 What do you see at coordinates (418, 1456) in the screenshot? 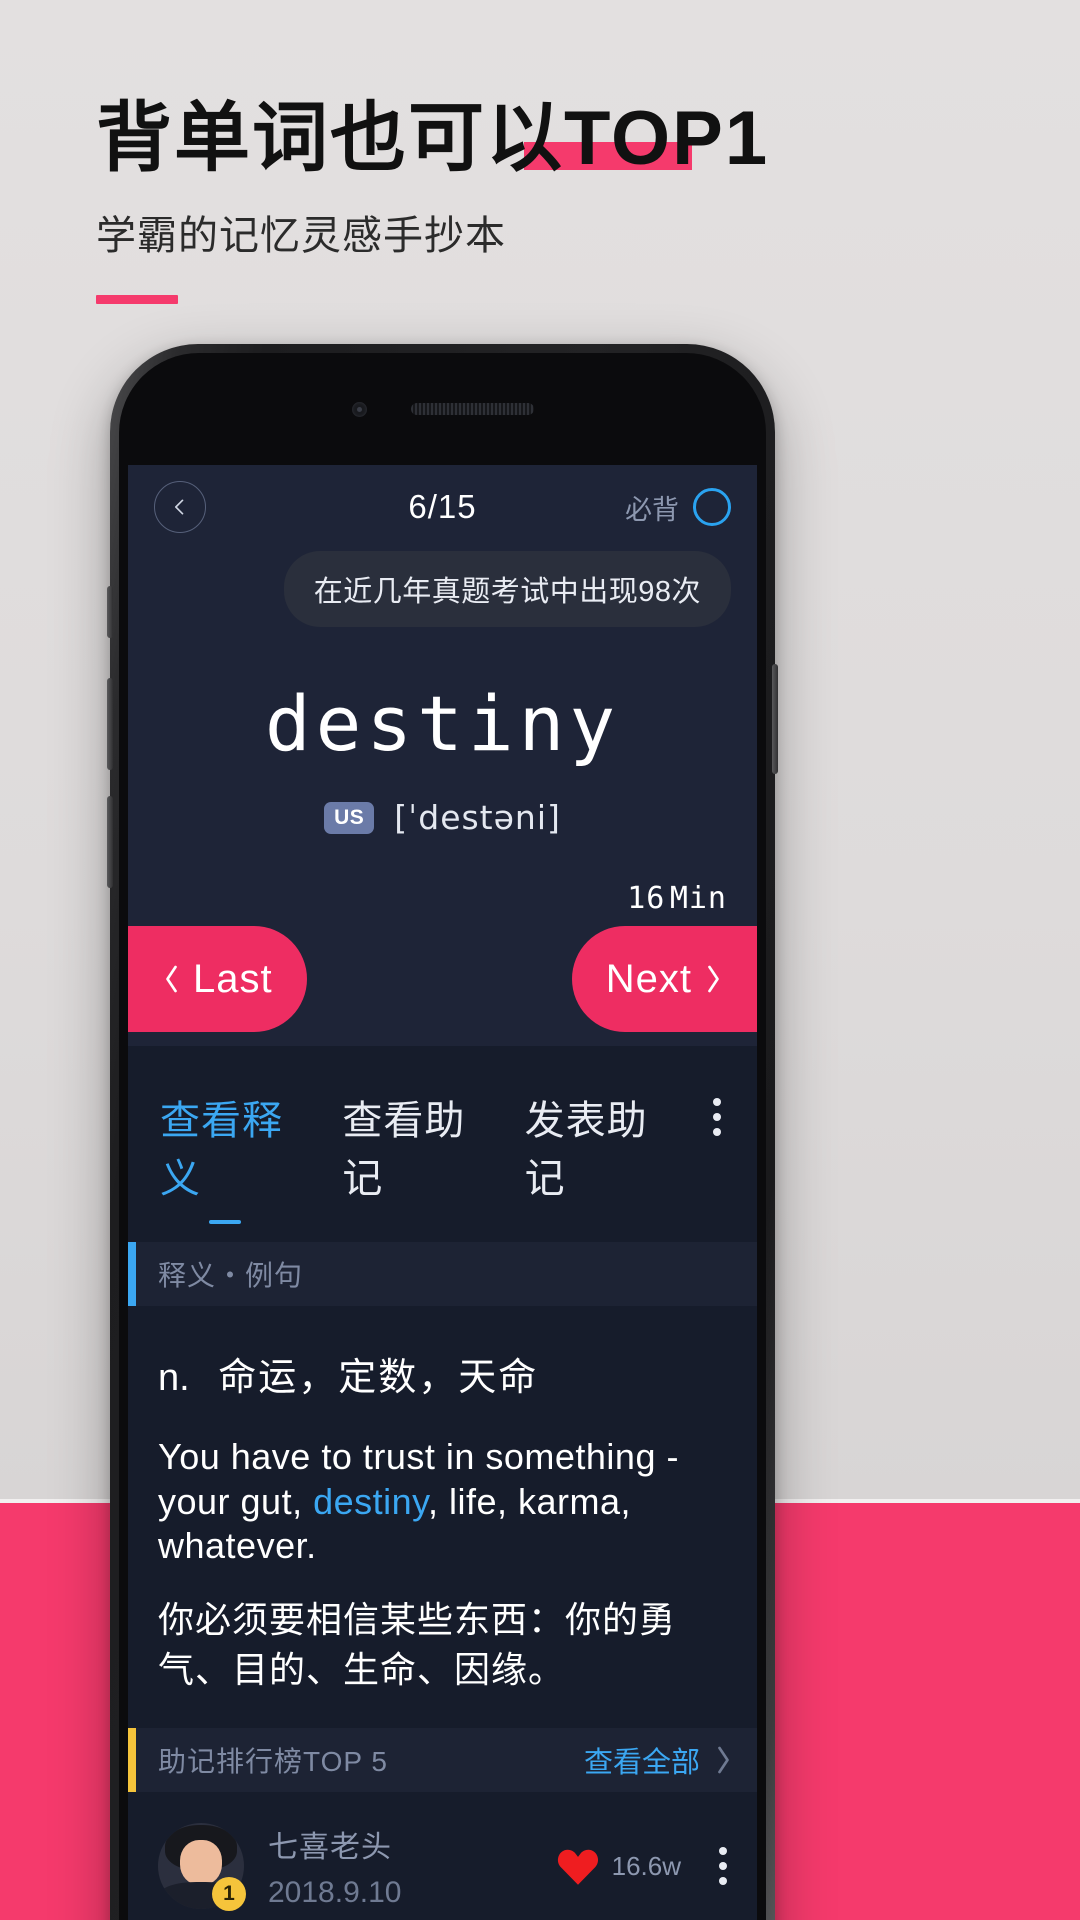
I see `example-line-1: You have to trust in something -` at bounding box center [418, 1456].